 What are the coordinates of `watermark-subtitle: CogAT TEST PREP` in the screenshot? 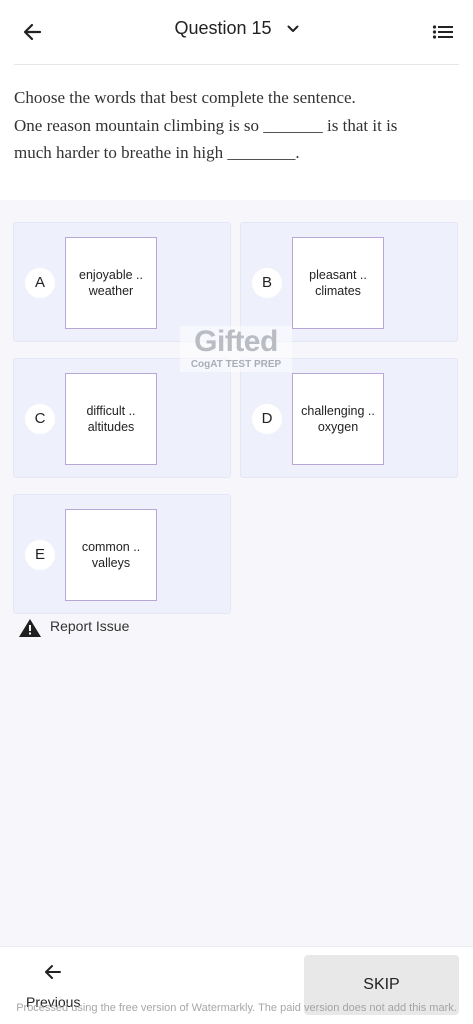 It's located at (236, 364).